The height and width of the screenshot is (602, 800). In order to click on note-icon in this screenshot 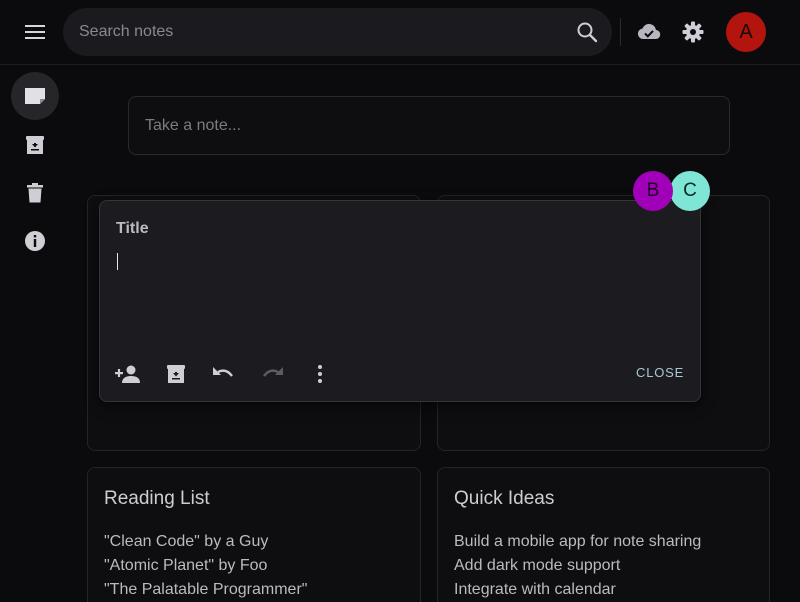, I will do `click(35, 96)`.